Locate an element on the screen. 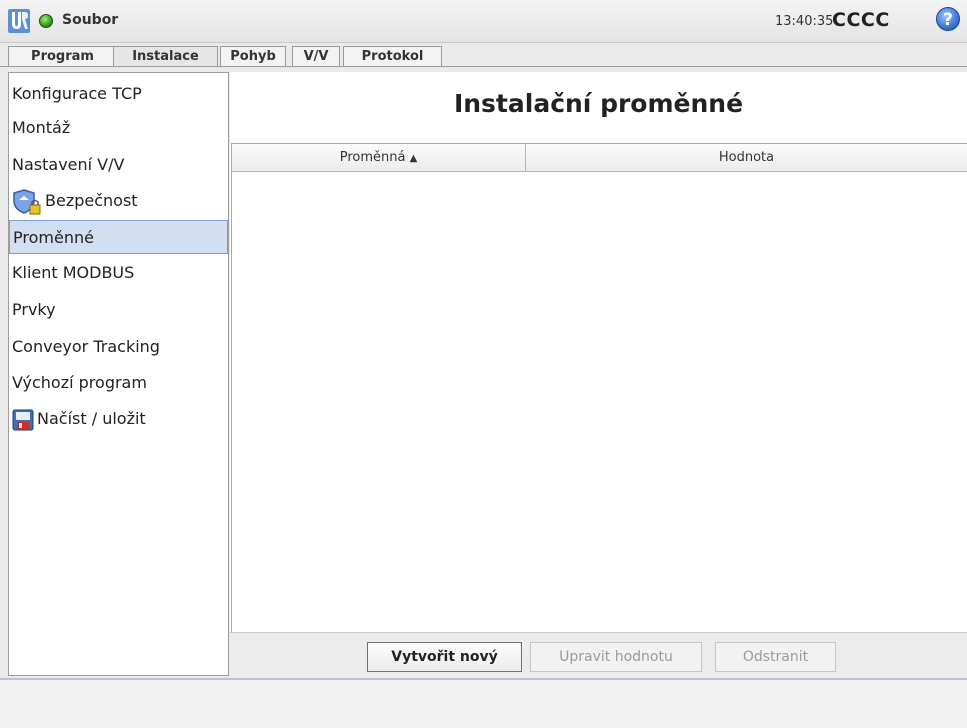 Image resolution: width=967 pixels, height=728 pixels. tab-protokol: Protokol is located at coordinates (392, 56).